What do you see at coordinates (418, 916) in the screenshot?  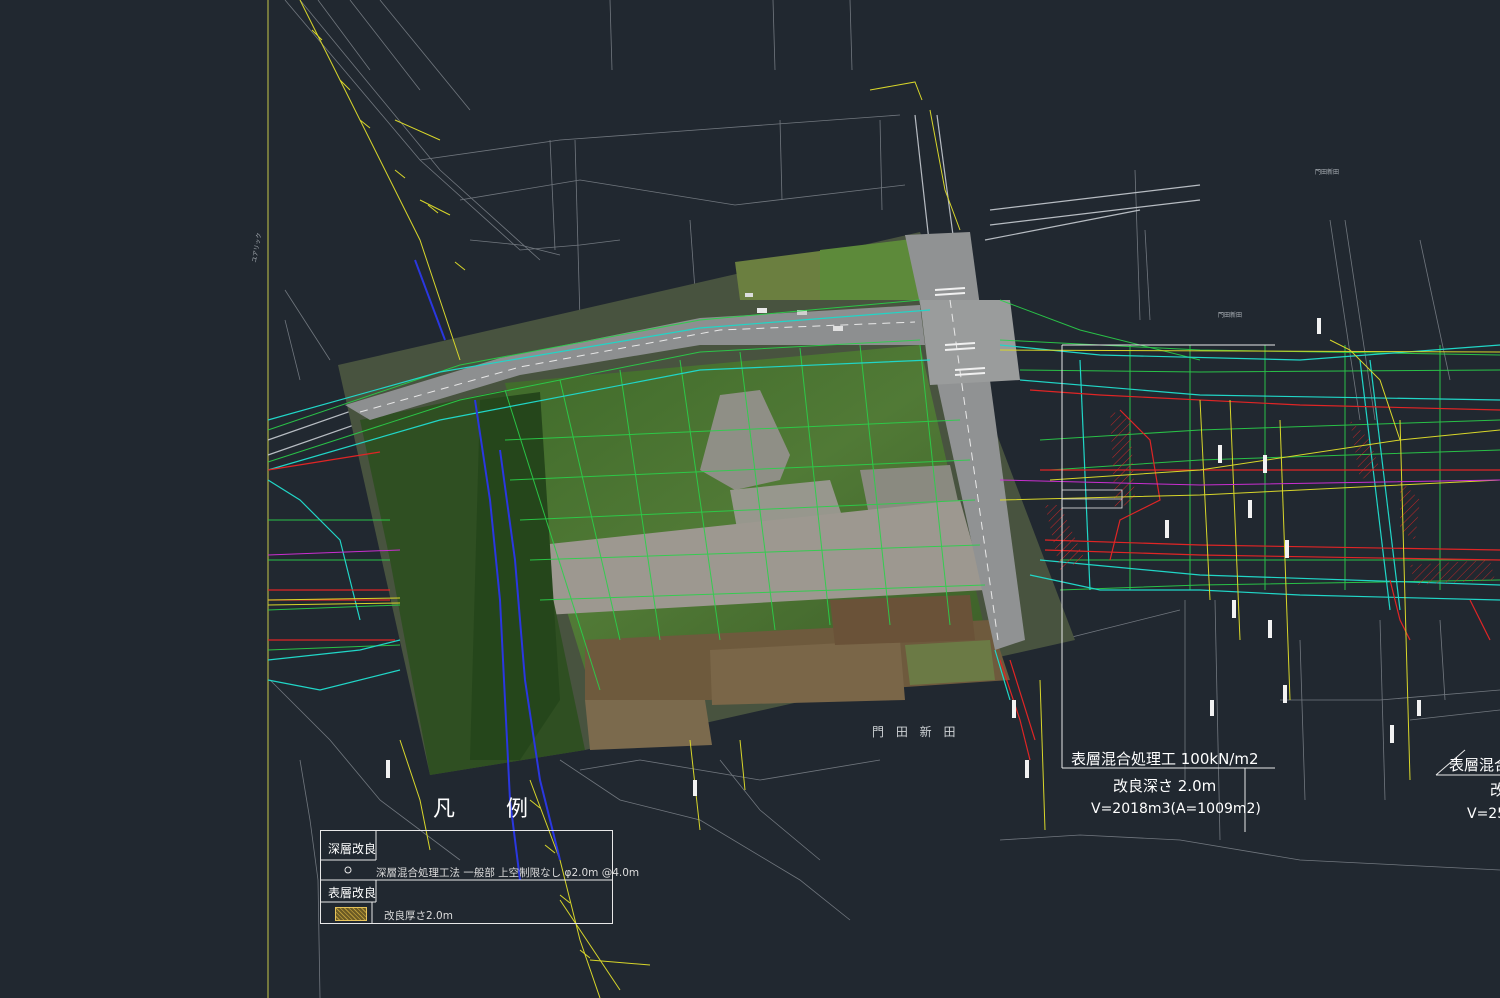 I see `legend-surface-desc: 改良厚さ2.0m` at bounding box center [418, 916].